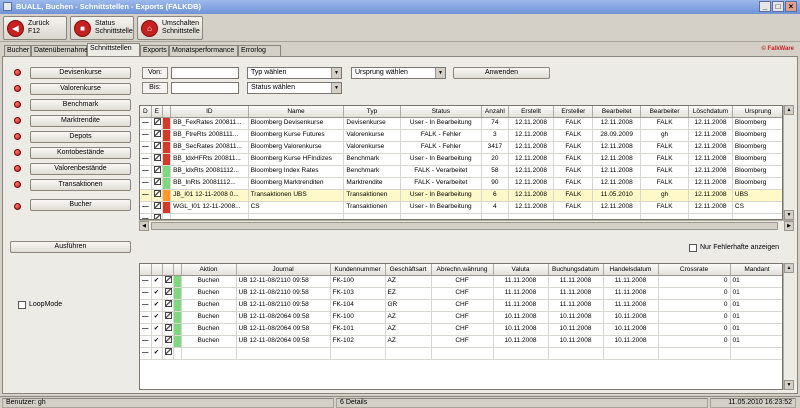 This screenshot has height=408, width=800. What do you see at coordinates (495, 171) in the screenshot?
I see `cell-anzahl: 58` at bounding box center [495, 171].